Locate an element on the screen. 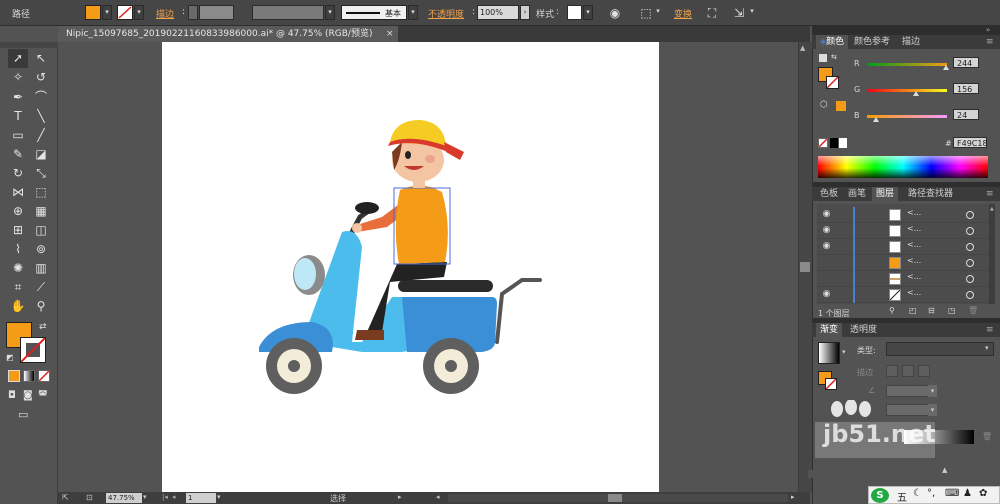  layers-menu-icon: ≡ is located at coordinates (990, 194).